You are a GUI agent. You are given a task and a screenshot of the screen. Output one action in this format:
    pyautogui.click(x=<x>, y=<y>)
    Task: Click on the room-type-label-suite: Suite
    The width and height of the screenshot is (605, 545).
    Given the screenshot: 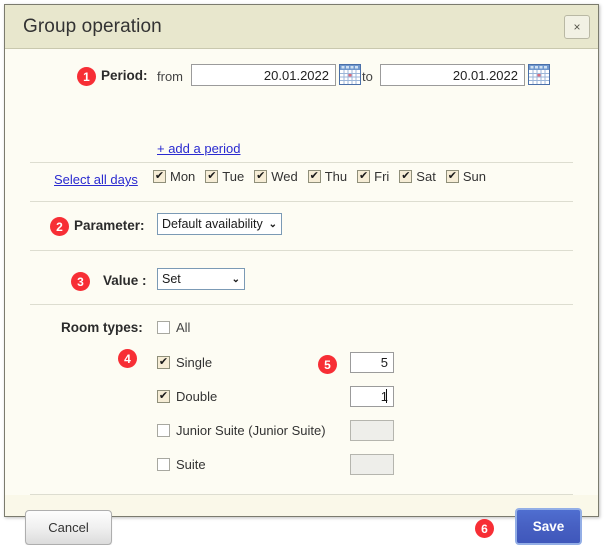 What is the action you would take?
    pyautogui.click(x=191, y=464)
    